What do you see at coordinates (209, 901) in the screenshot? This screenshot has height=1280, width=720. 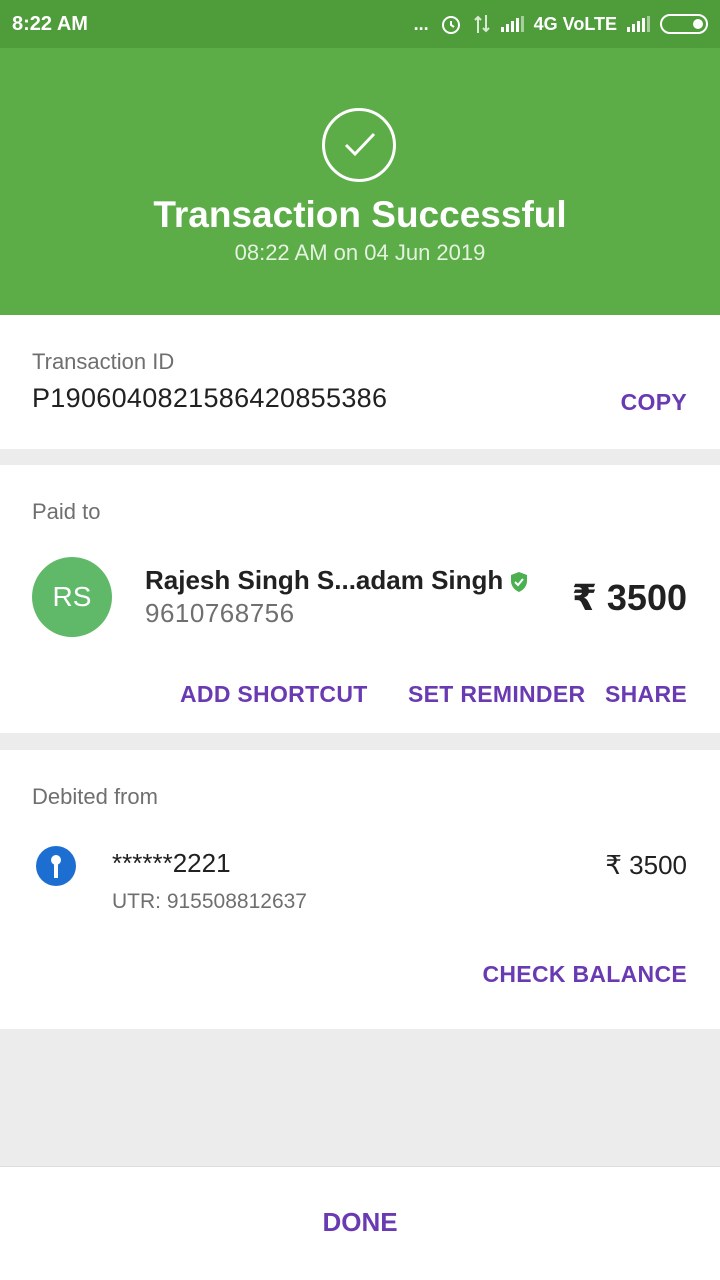 I see `utr-number: UTR: 915508812637` at bounding box center [209, 901].